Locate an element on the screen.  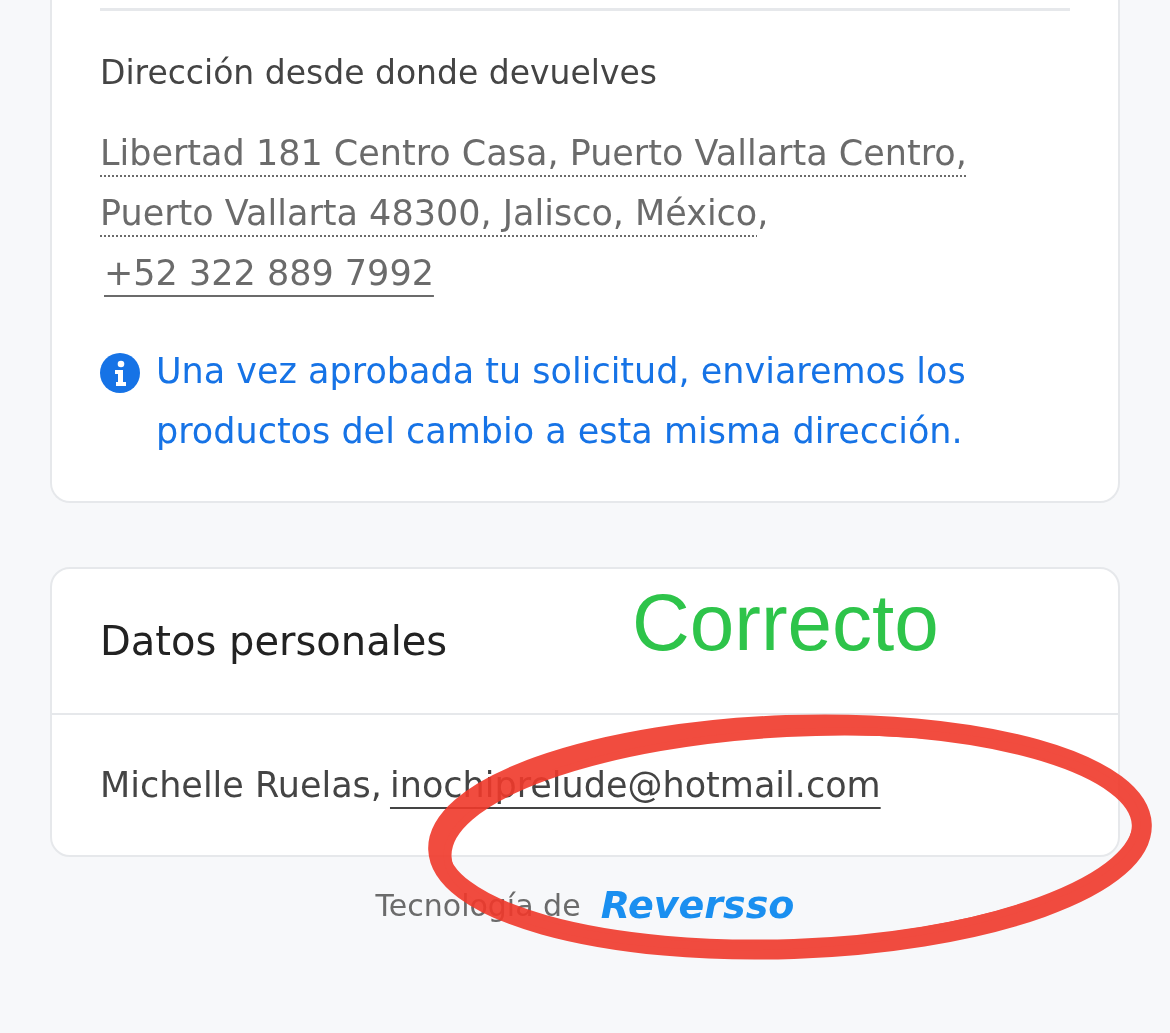
section-heading: Datos personales is located at coordinates (274, 641).